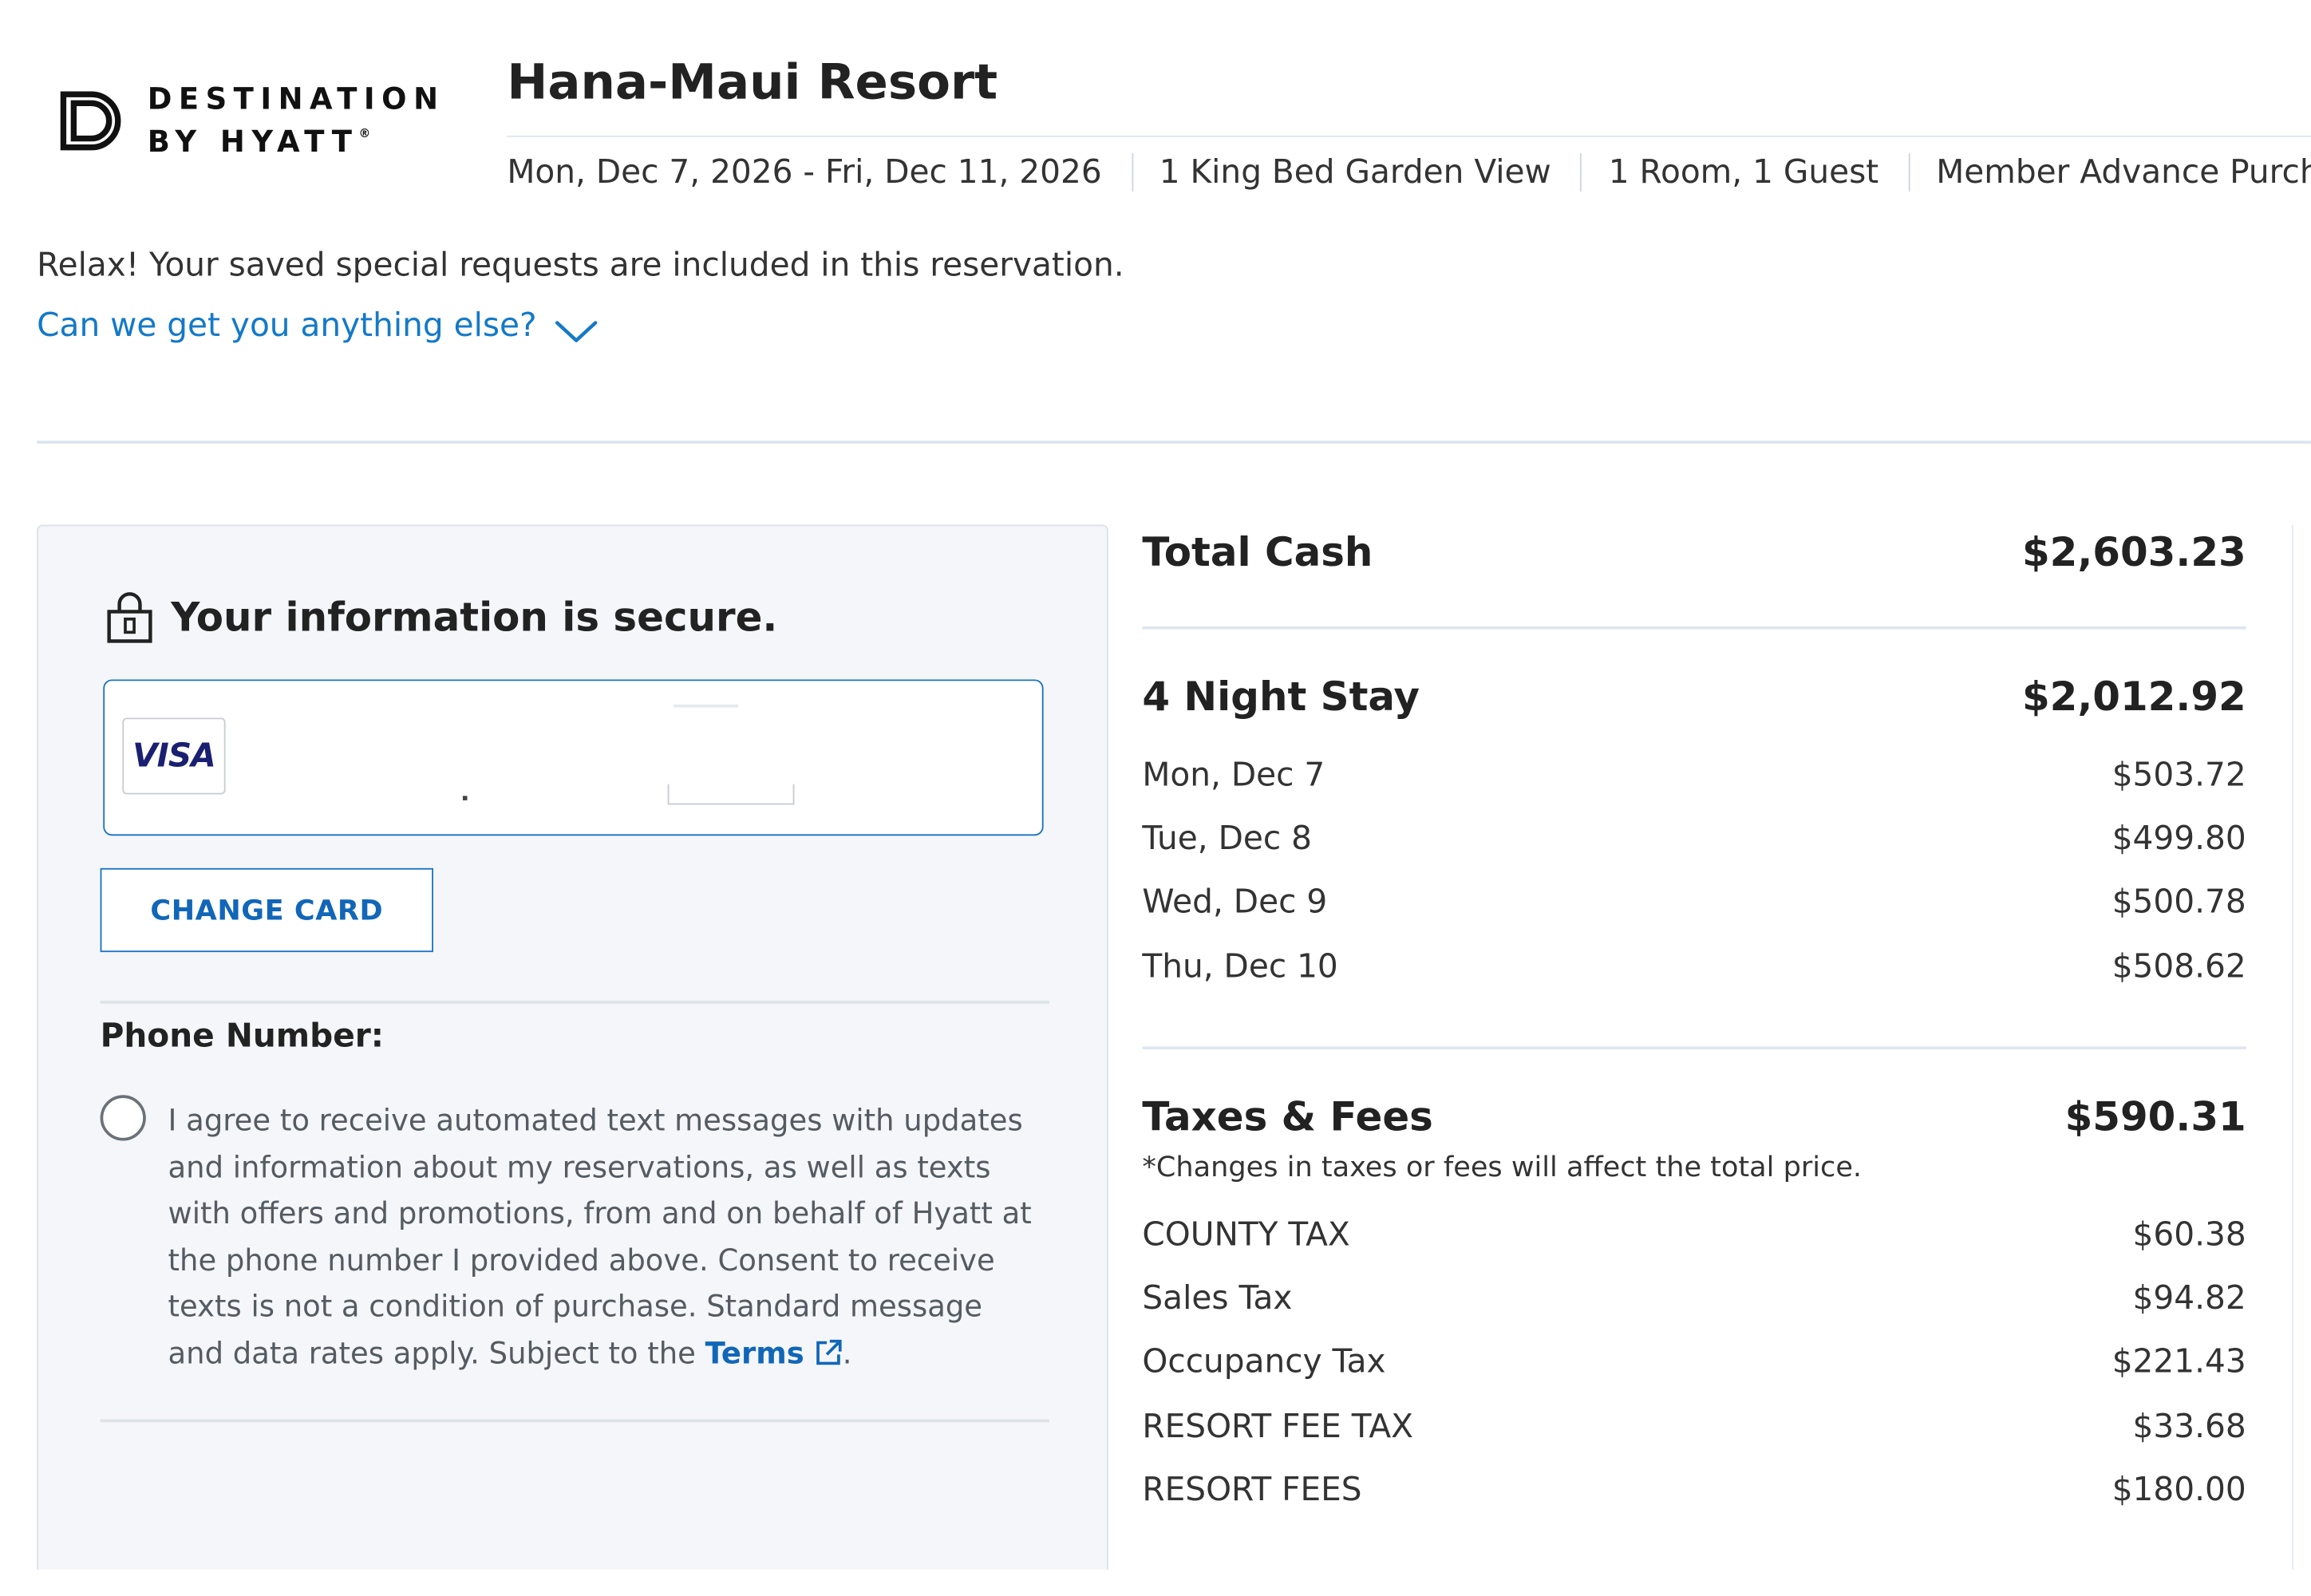 The width and height of the screenshot is (2311, 1596). What do you see at coordinates (1694, 553) in the screenshot?
I see `total-cash-row: Total Cash $2,603.23` at bounding box center [1694, 553].